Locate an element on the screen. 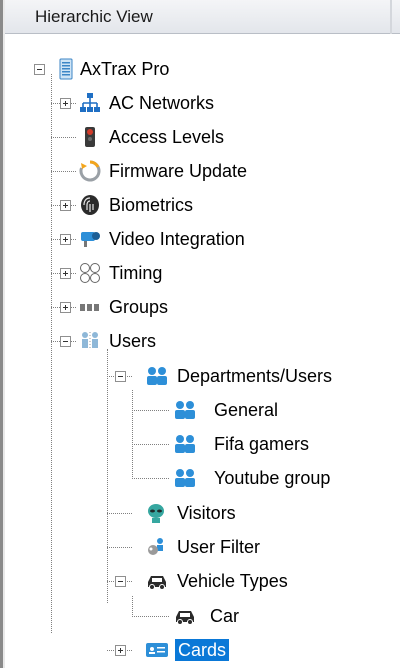  tree-item-general: General is located at coordinates (246, 410).